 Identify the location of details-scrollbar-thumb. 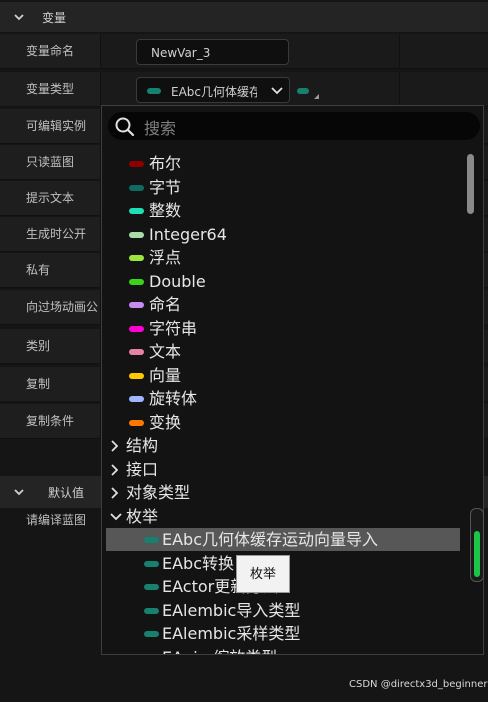
(477, 554).